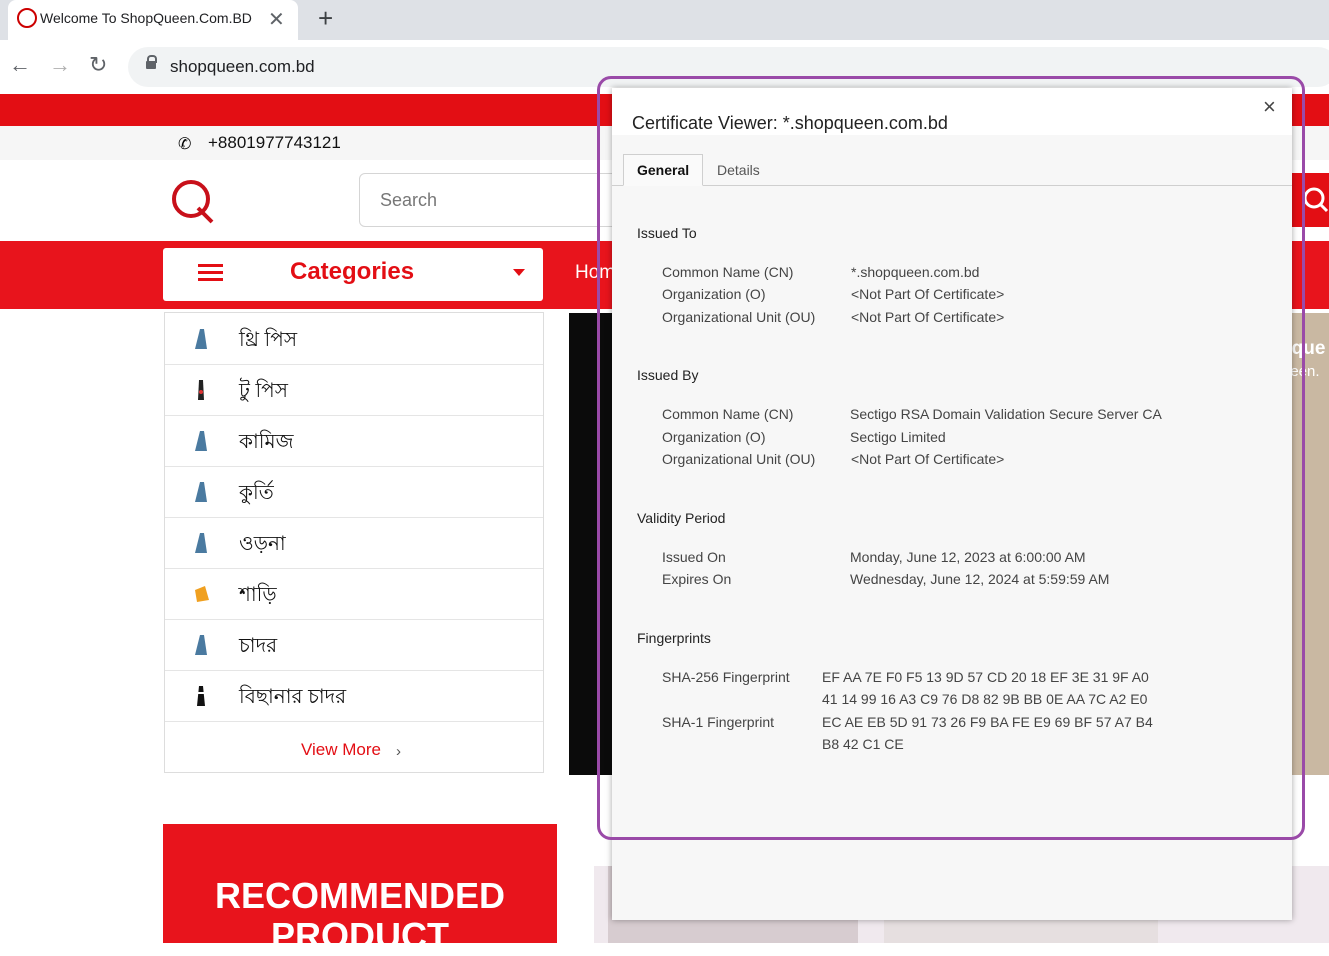 The width and height of the screenshot is (1329, 956). What do you see at coordinates (202, 594) in the screenshot?
I see `saree-icon` at bounding box center [202, 594].